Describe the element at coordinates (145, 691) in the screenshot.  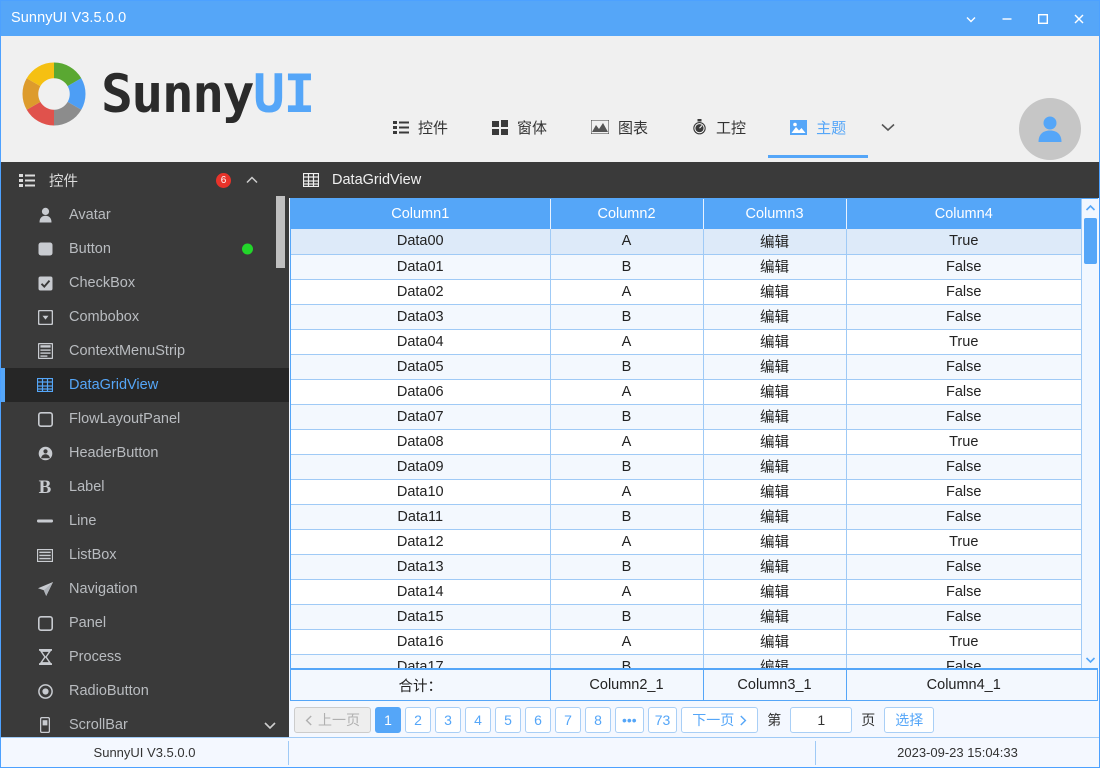
I see `sidebar-item-radiobutton: RadioButton` at that location.